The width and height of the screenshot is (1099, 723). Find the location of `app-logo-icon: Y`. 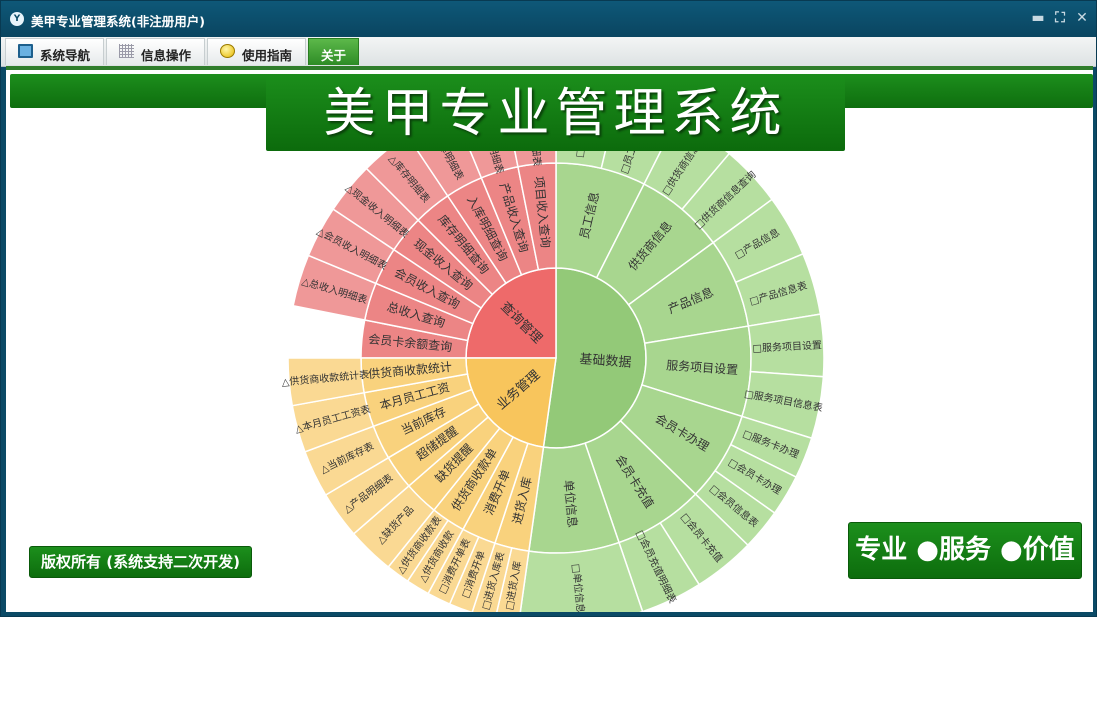

app-logo-icon: Y is located at coordinates (17, 19).